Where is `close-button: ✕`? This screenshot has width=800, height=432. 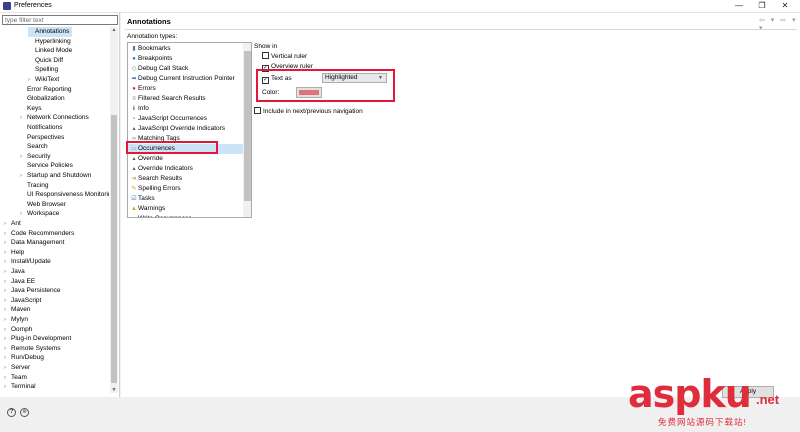 close-button: ✕ is located at coordinates (785, 6).